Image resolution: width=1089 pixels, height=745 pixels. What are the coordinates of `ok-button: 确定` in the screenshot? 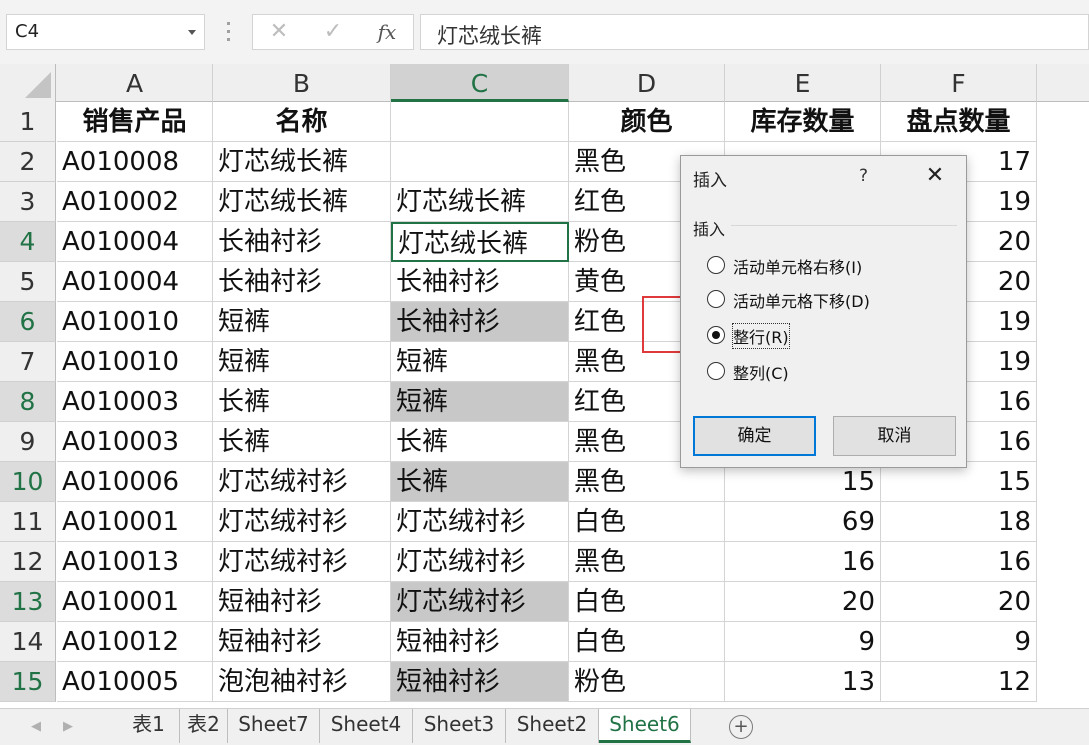 It's located at (754, 436).